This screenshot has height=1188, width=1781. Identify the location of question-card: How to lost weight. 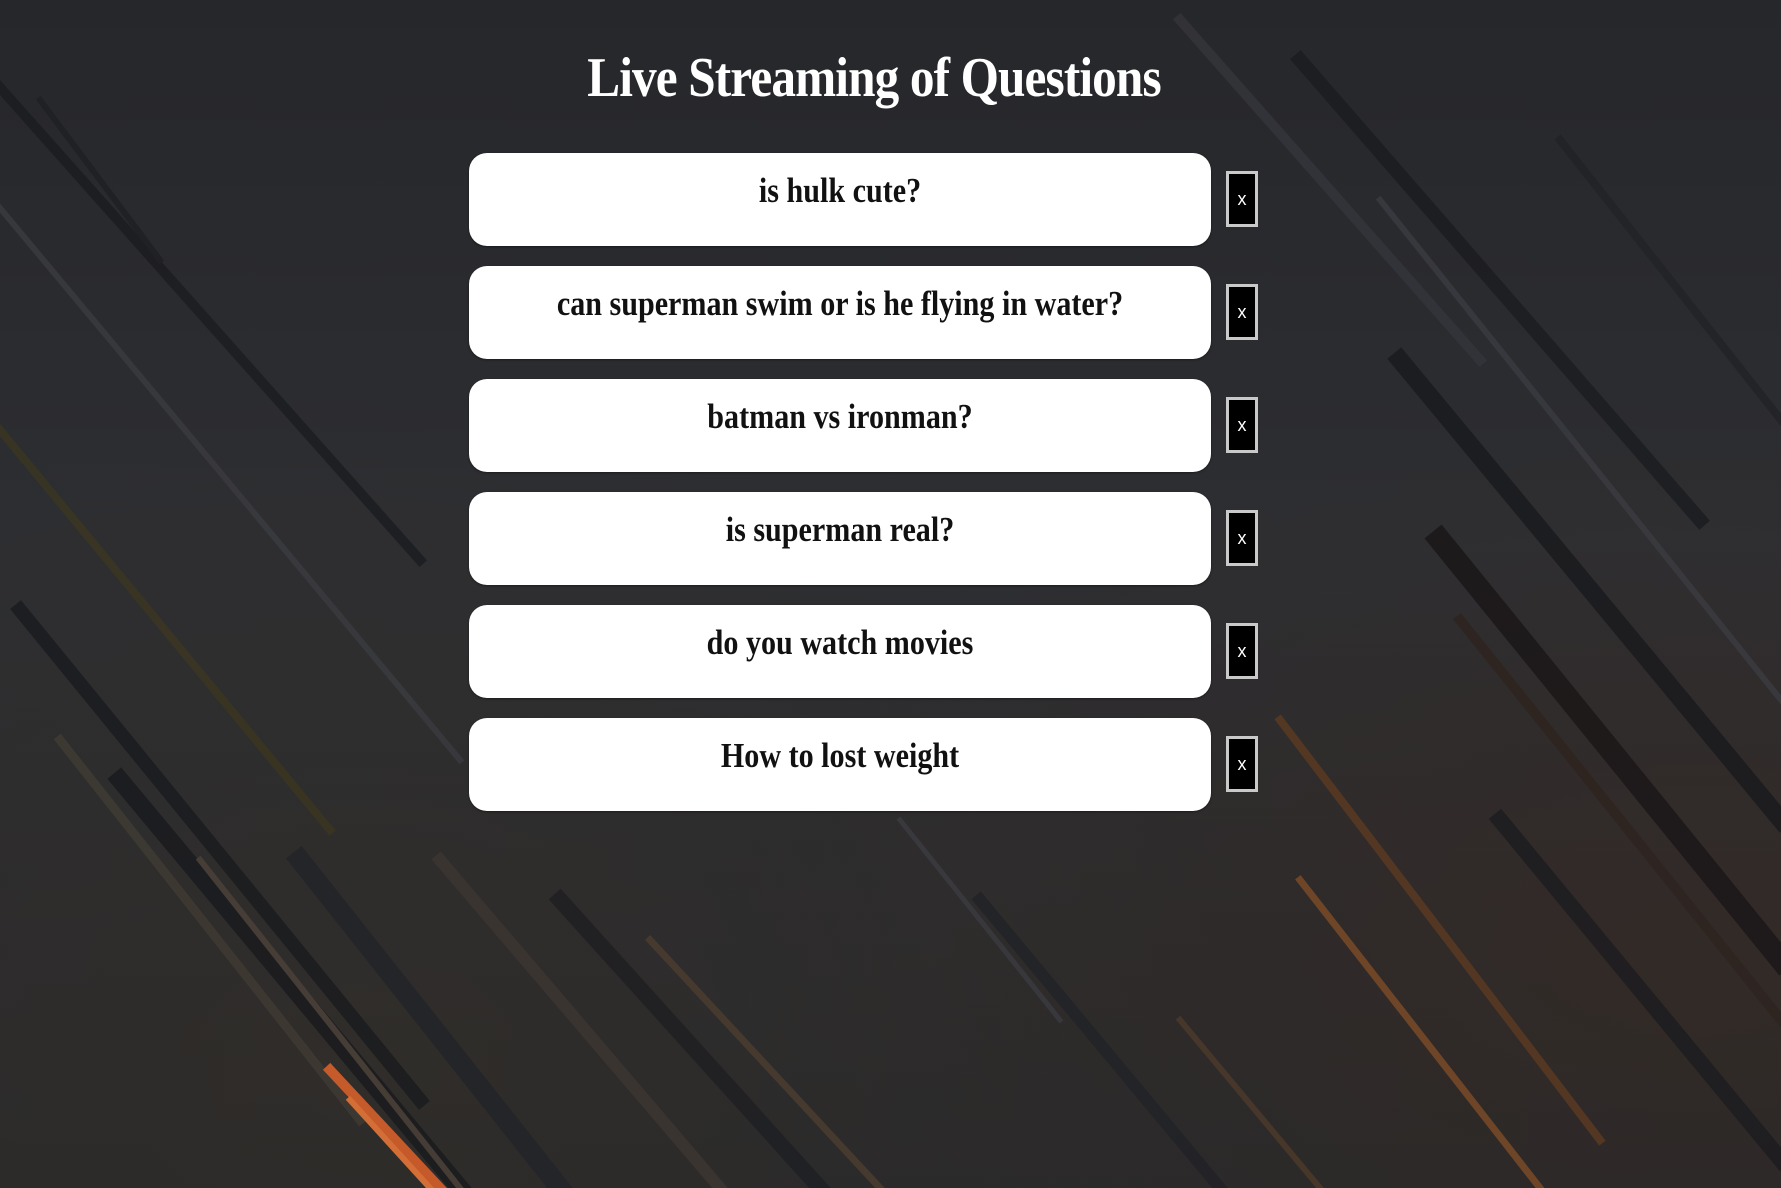
(840, 764).